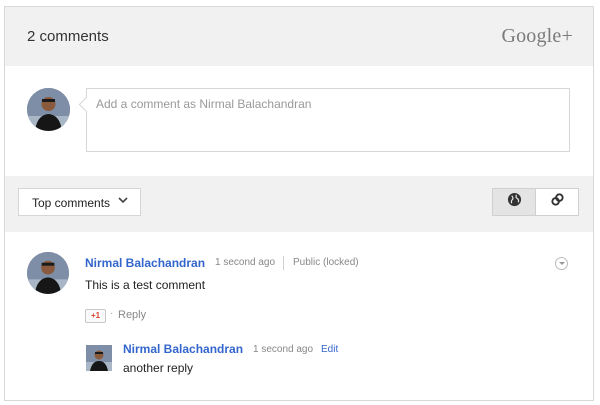  I want to click on reply-avatar, so click(99, 358).